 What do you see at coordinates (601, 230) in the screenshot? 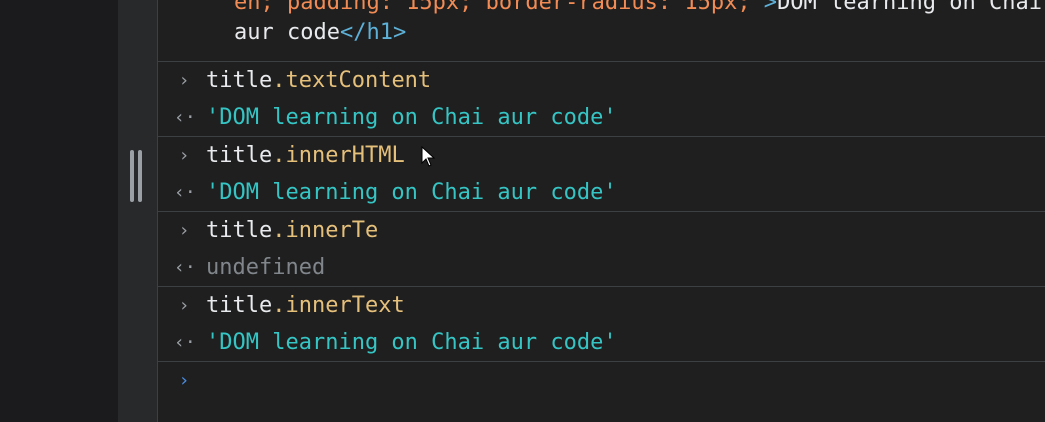
I see `console-input: › title.innerTe` at bounding box center [601, 230].